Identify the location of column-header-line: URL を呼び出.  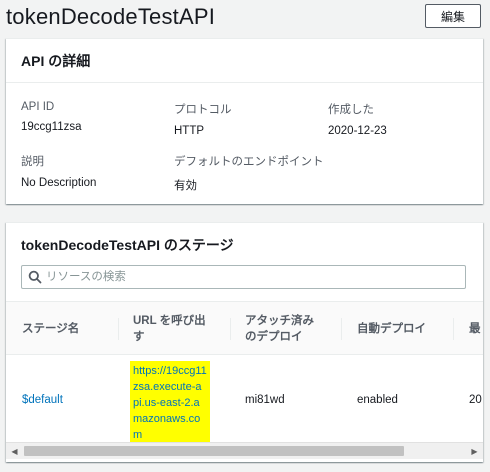
(169, 321).